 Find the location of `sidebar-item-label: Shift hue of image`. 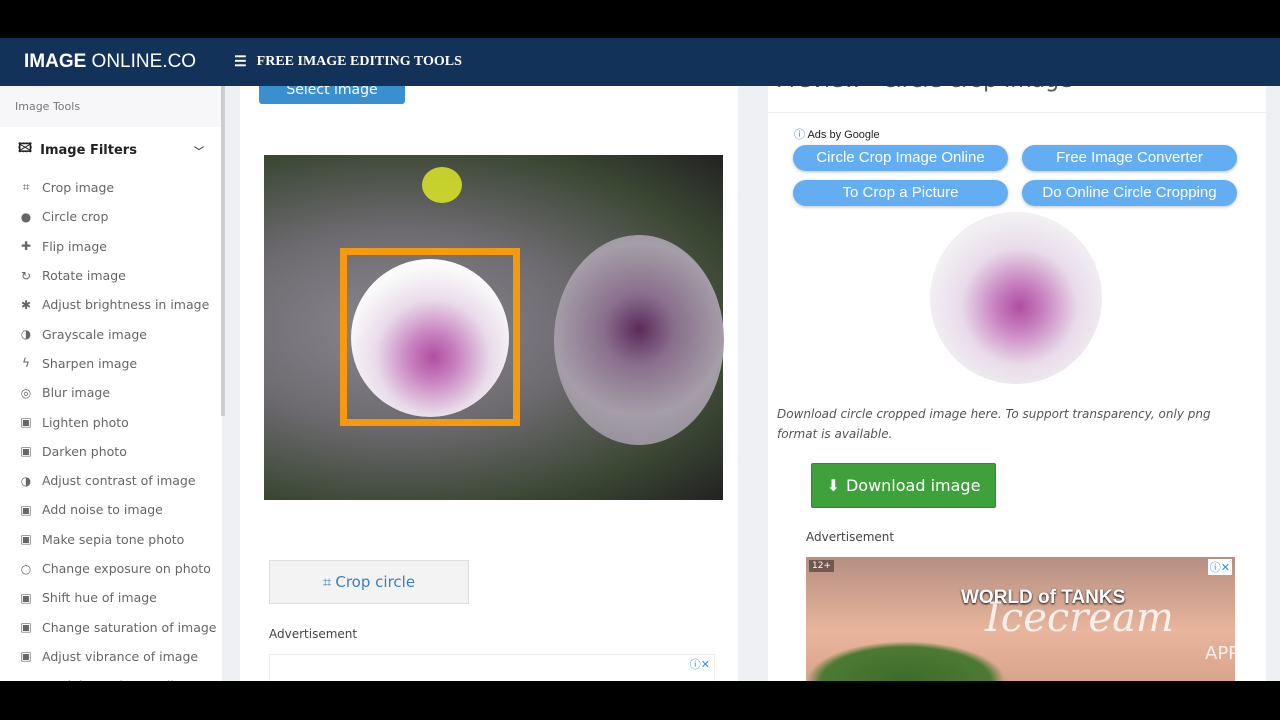

sidebar-item-label: Shift hue of image is located at coordinates (99, 598).